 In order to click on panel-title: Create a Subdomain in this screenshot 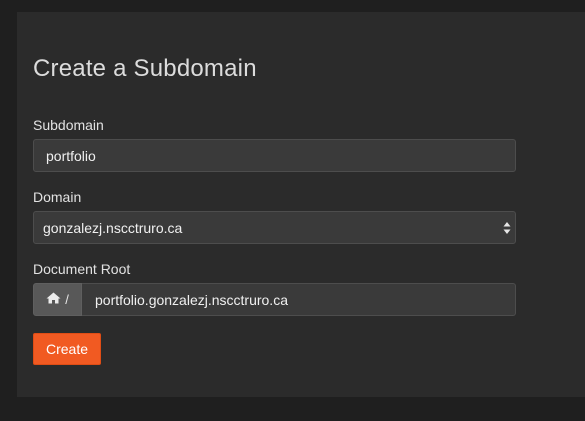, I will do `click(145, 68)`.